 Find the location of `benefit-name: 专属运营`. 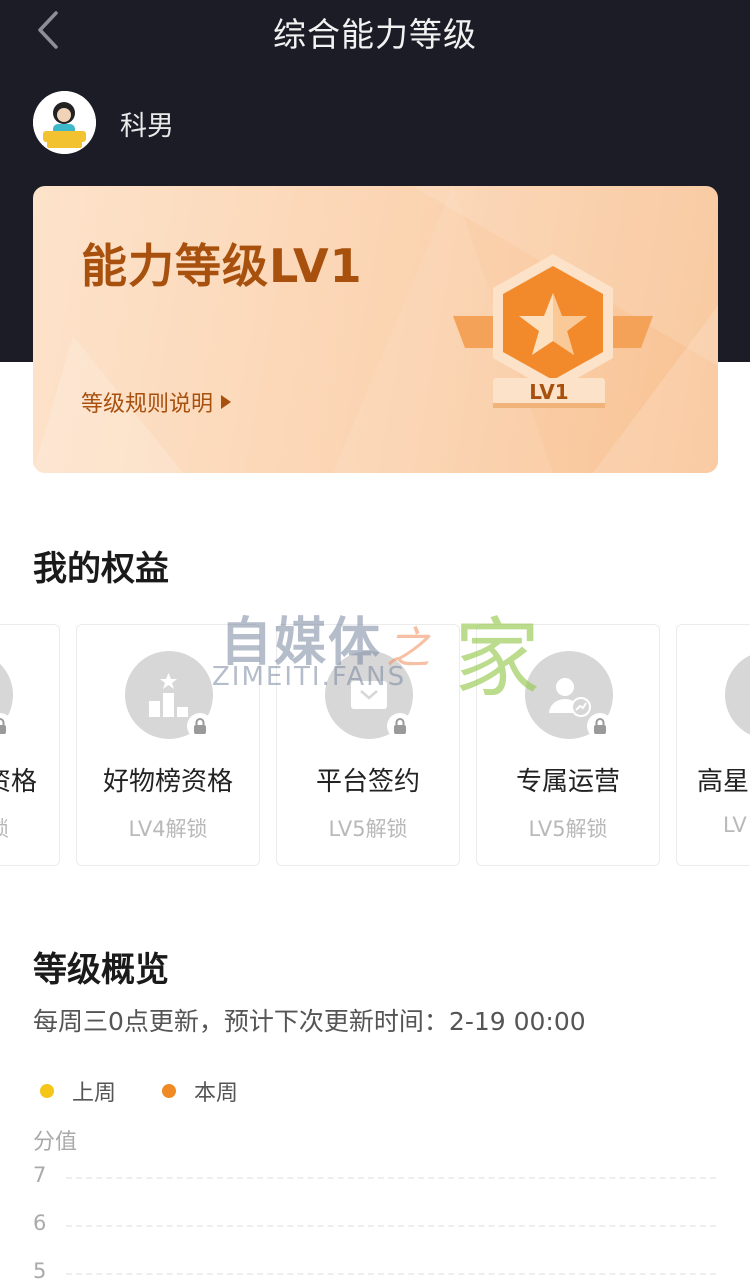

benefit-name: 专属运营 is located at coordinates (567, 782).